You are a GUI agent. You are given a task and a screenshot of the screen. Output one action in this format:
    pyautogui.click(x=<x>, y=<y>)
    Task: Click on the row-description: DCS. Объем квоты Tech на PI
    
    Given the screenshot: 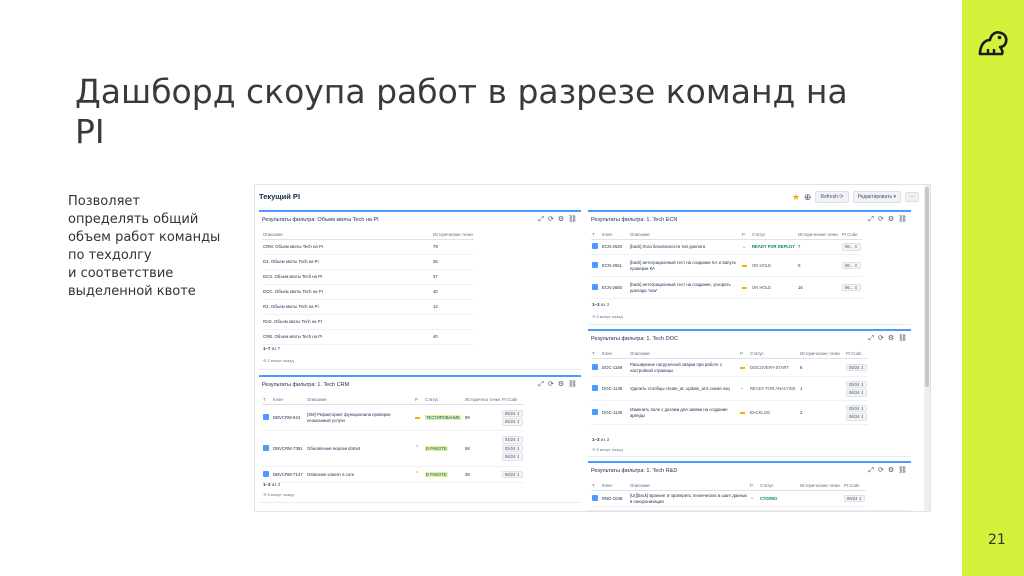 What is the action you would take?
    pyautogui.click(x=347, y=277)
    